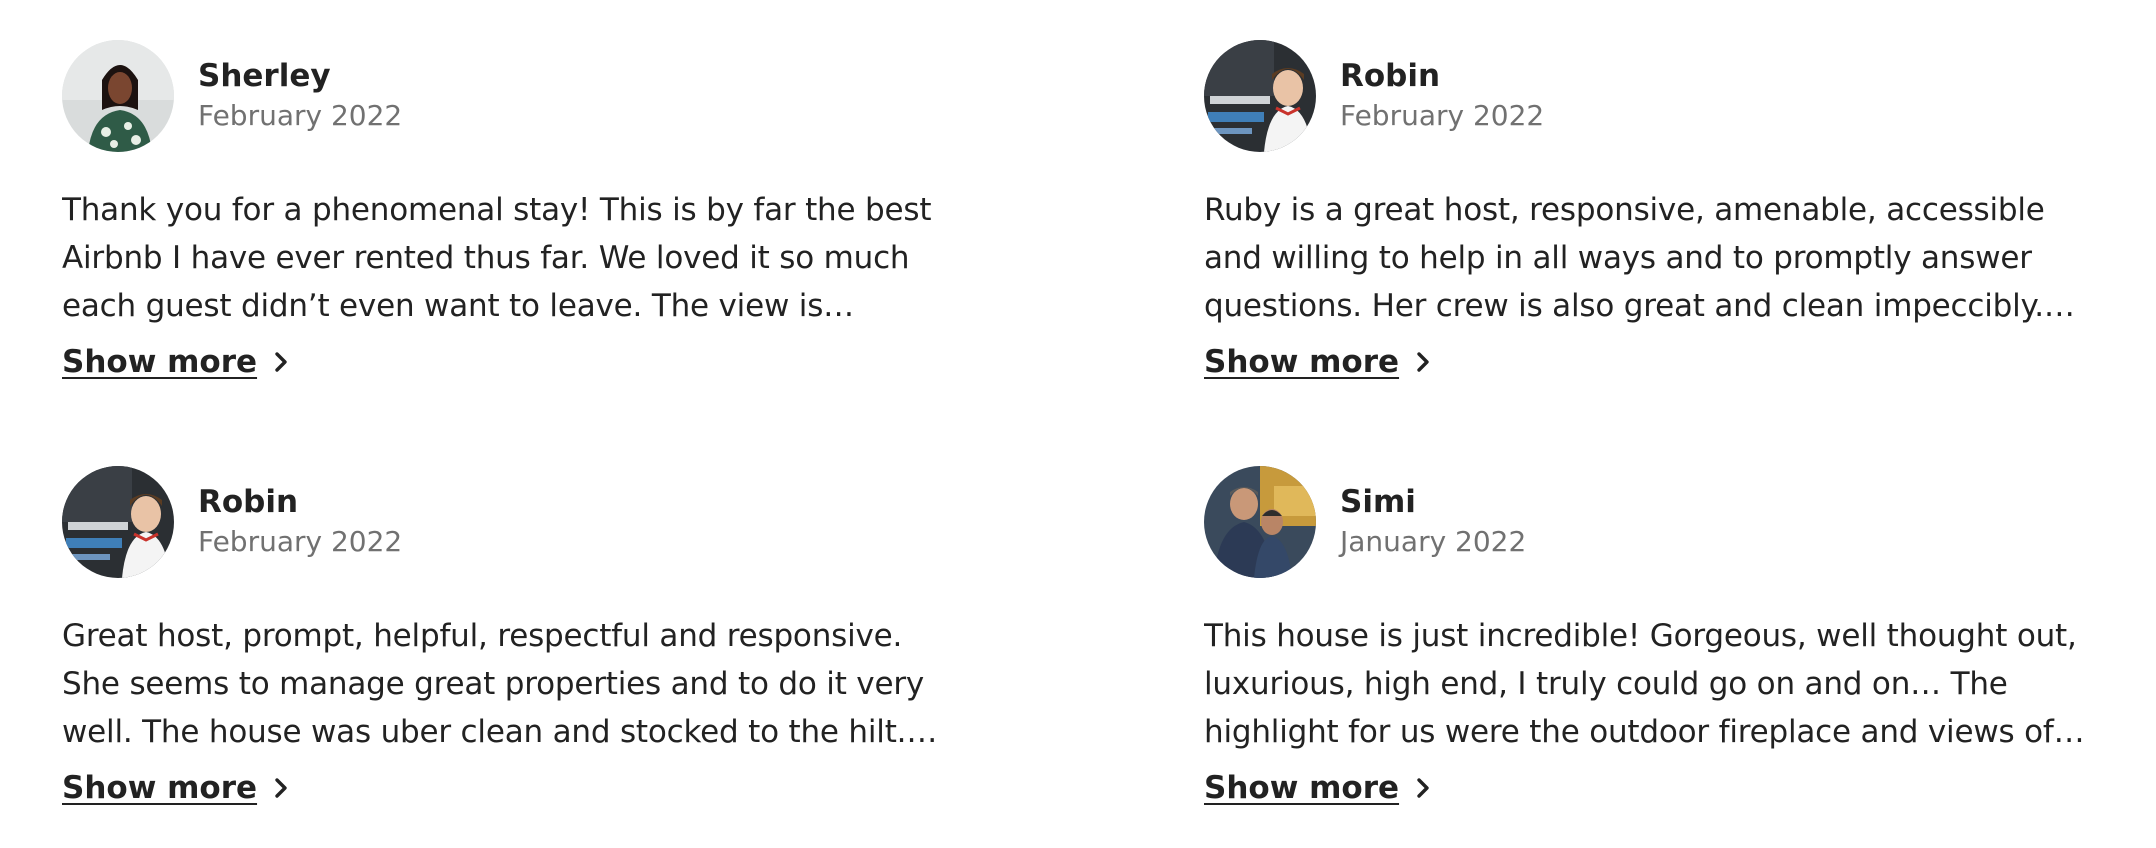  I want to click on reviewer-meta: Simi January 2022, so click(1433, 522).